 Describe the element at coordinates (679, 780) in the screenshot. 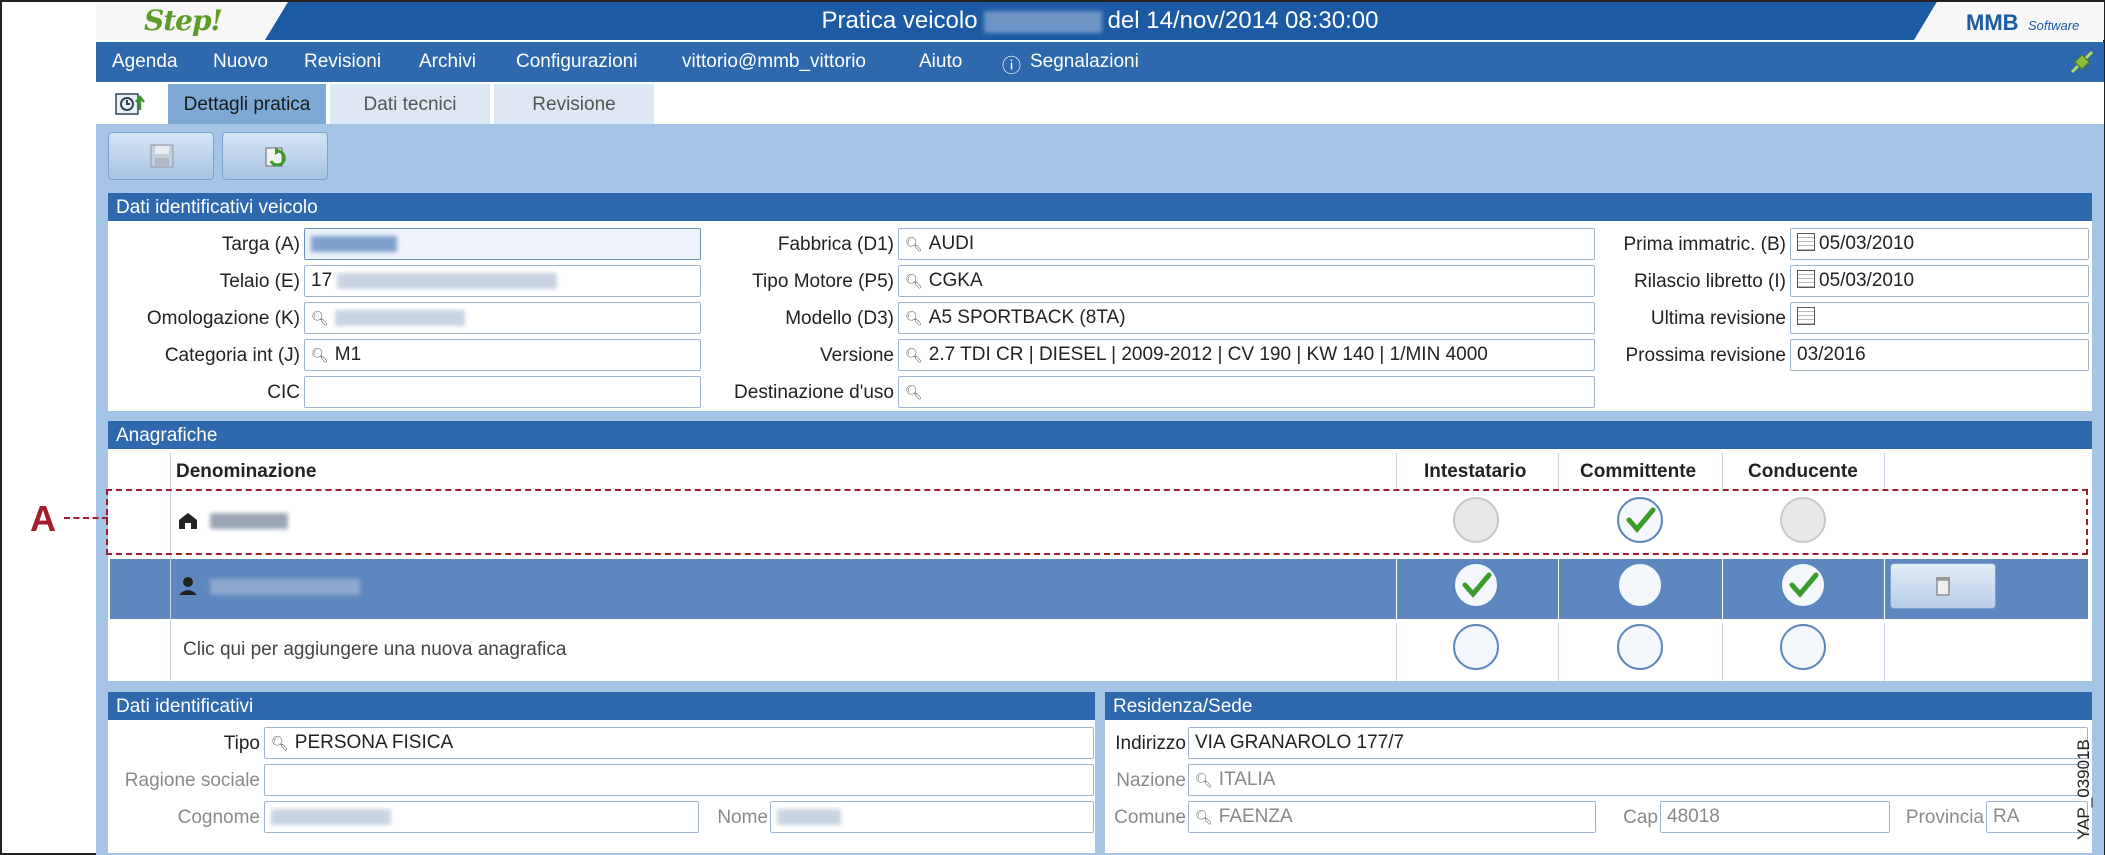

I see `ragione-field` at that location.